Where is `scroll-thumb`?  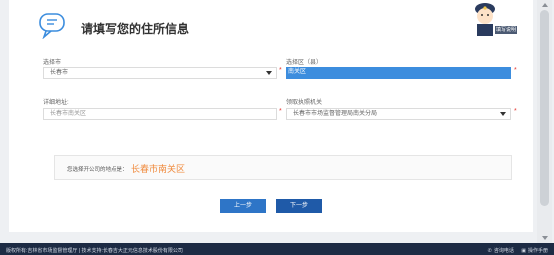
scroll-thumb is located at coordinates (544, 108).